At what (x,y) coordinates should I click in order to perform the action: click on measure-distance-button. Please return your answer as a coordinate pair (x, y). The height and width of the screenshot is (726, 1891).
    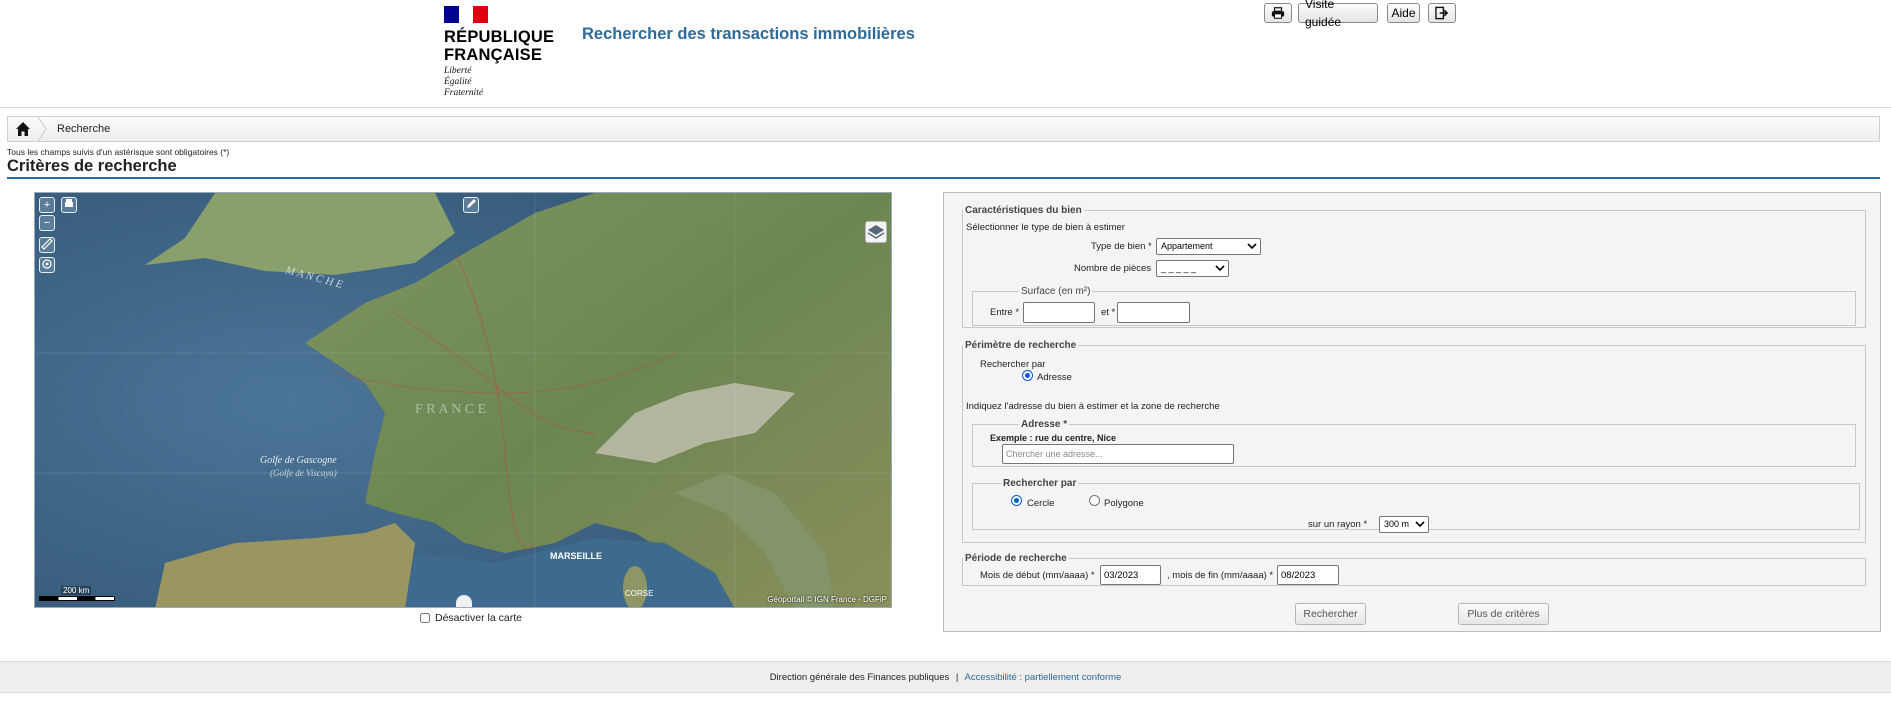
    Looking at the image, I should click on (47, 245).